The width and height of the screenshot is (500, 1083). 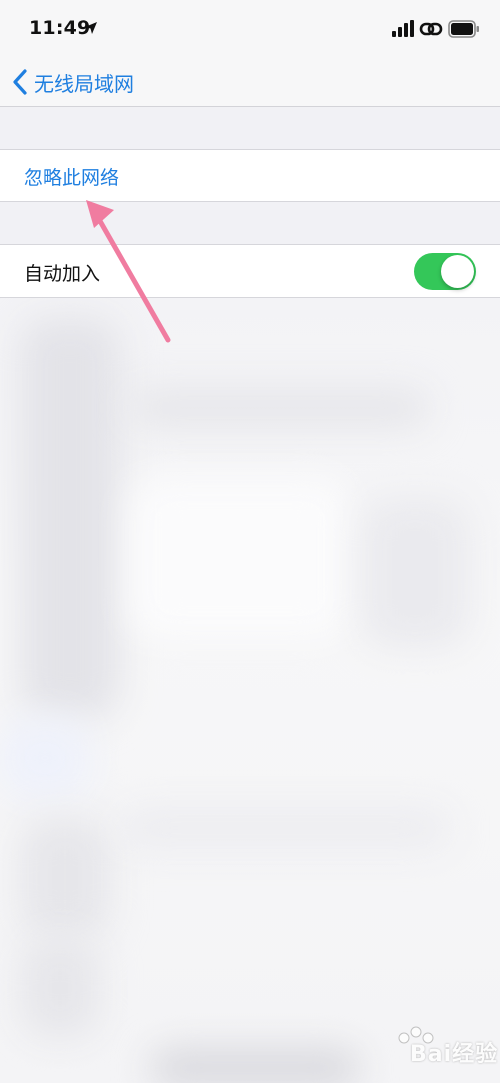 I want to click on toggle-knob, so click(x=457, y=271).